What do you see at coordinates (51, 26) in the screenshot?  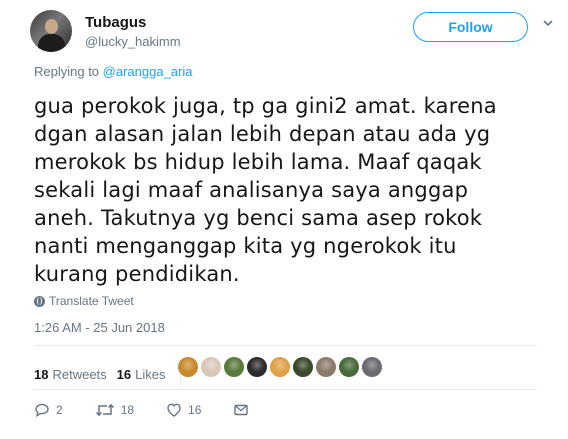 I see `avatar-face` at bounding box center [51, 26].